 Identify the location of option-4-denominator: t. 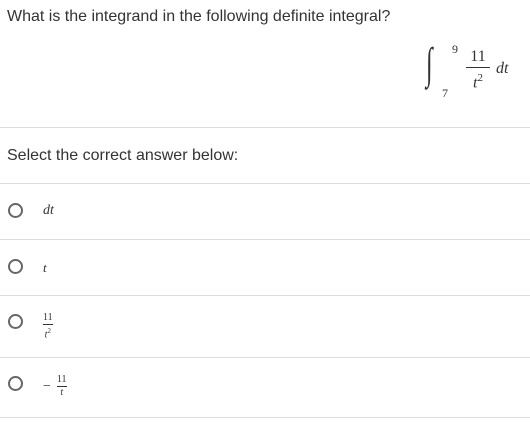
(62, 392).